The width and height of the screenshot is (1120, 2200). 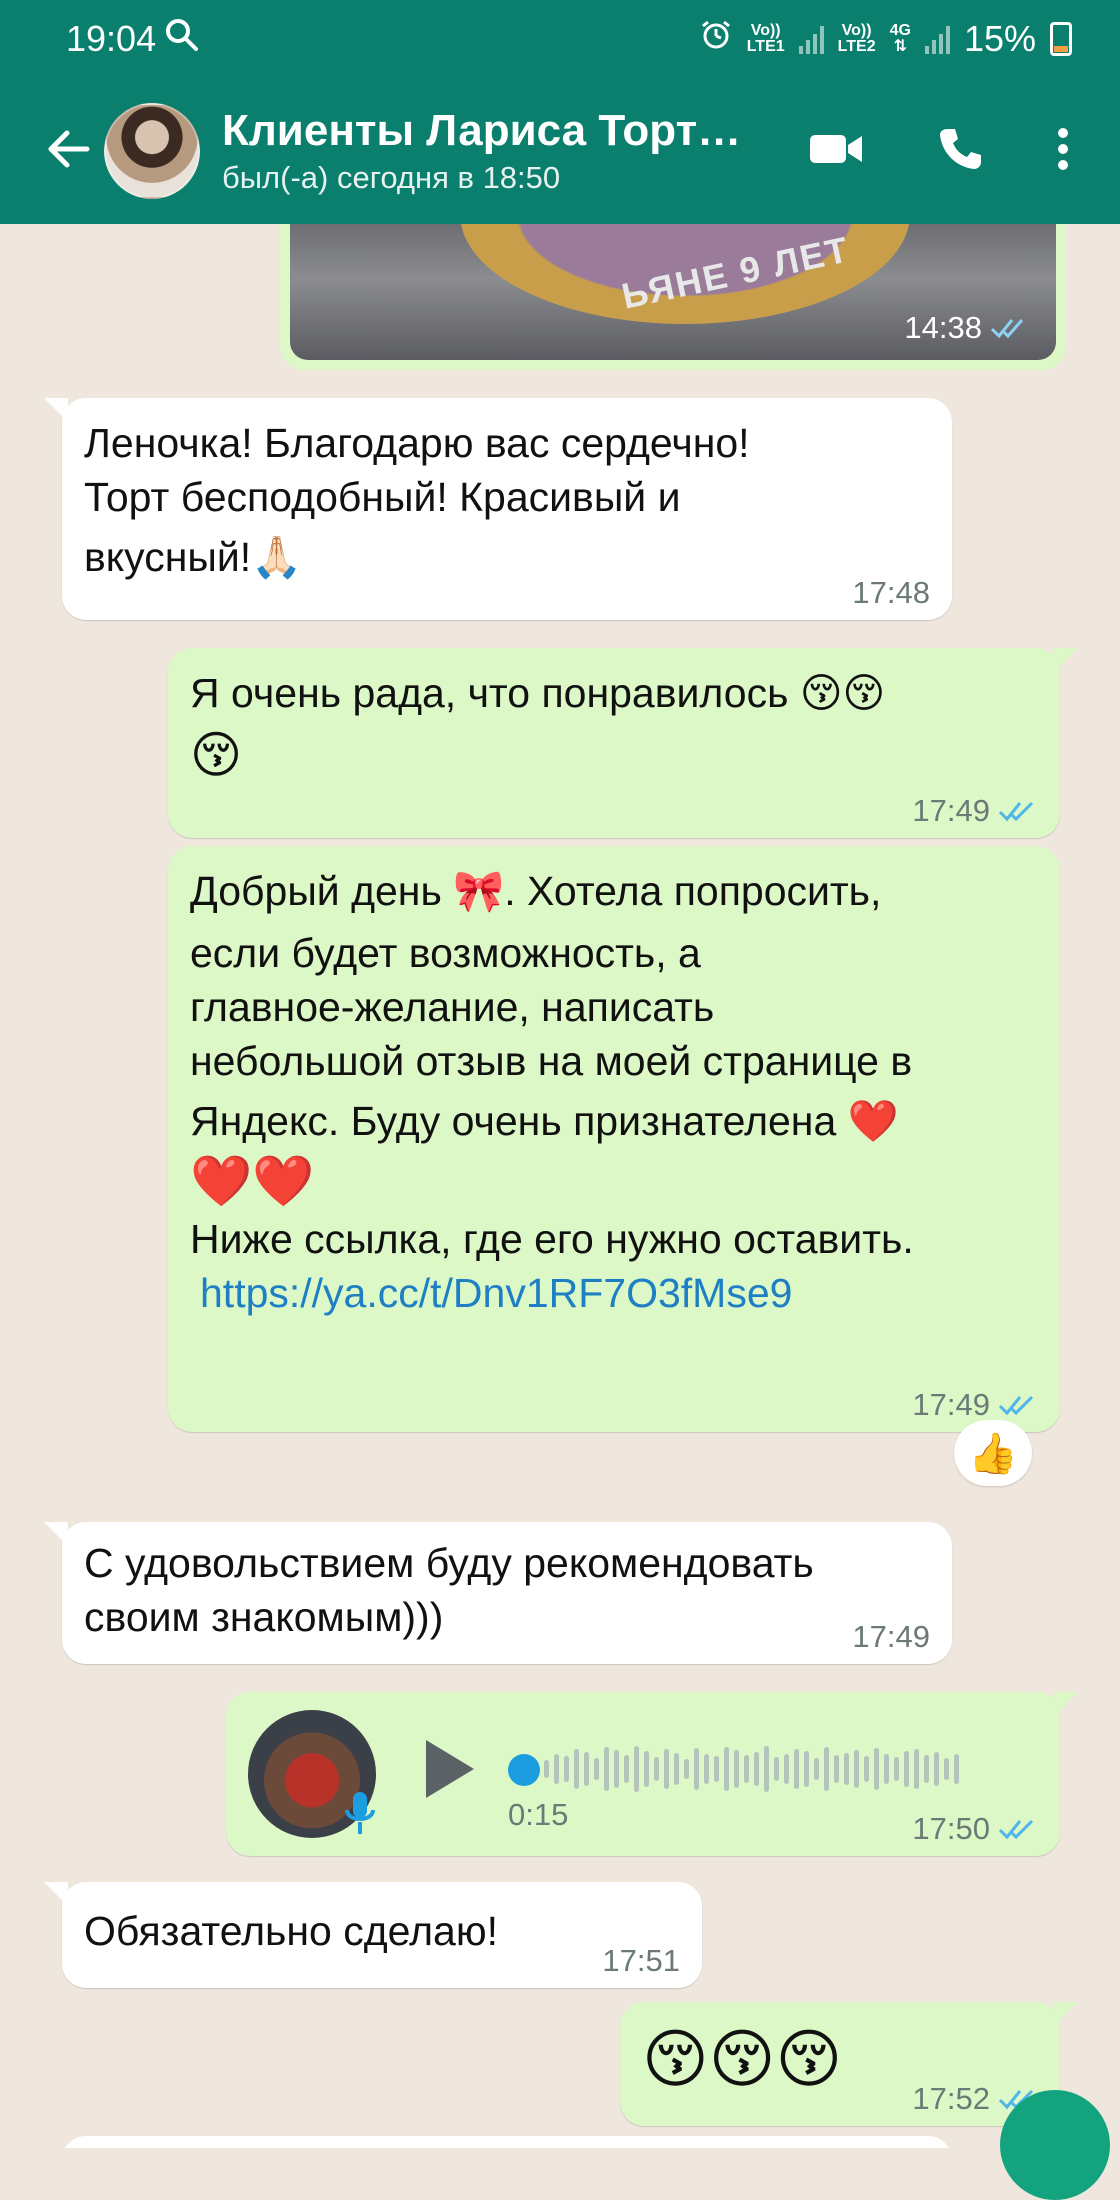 I want to click on message-line: главное-желание, написать, so click(x=452, y=1007).